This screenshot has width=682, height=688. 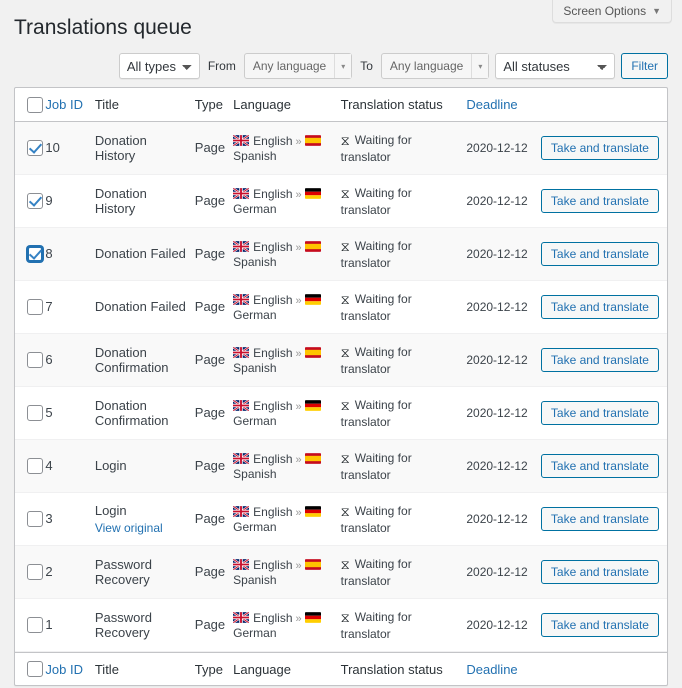 I want to click on title-text: Login, so click(x=110, y=510).